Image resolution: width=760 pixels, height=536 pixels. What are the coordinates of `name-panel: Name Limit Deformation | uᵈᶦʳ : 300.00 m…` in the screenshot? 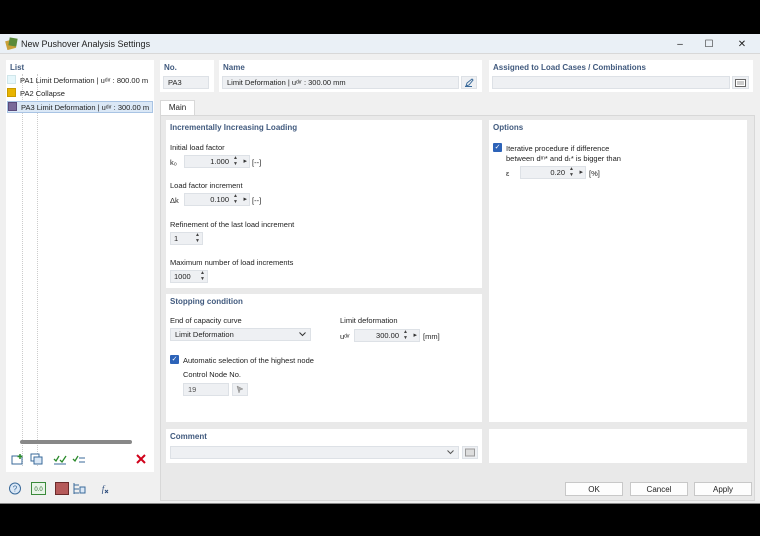 It's located at (350, 76).